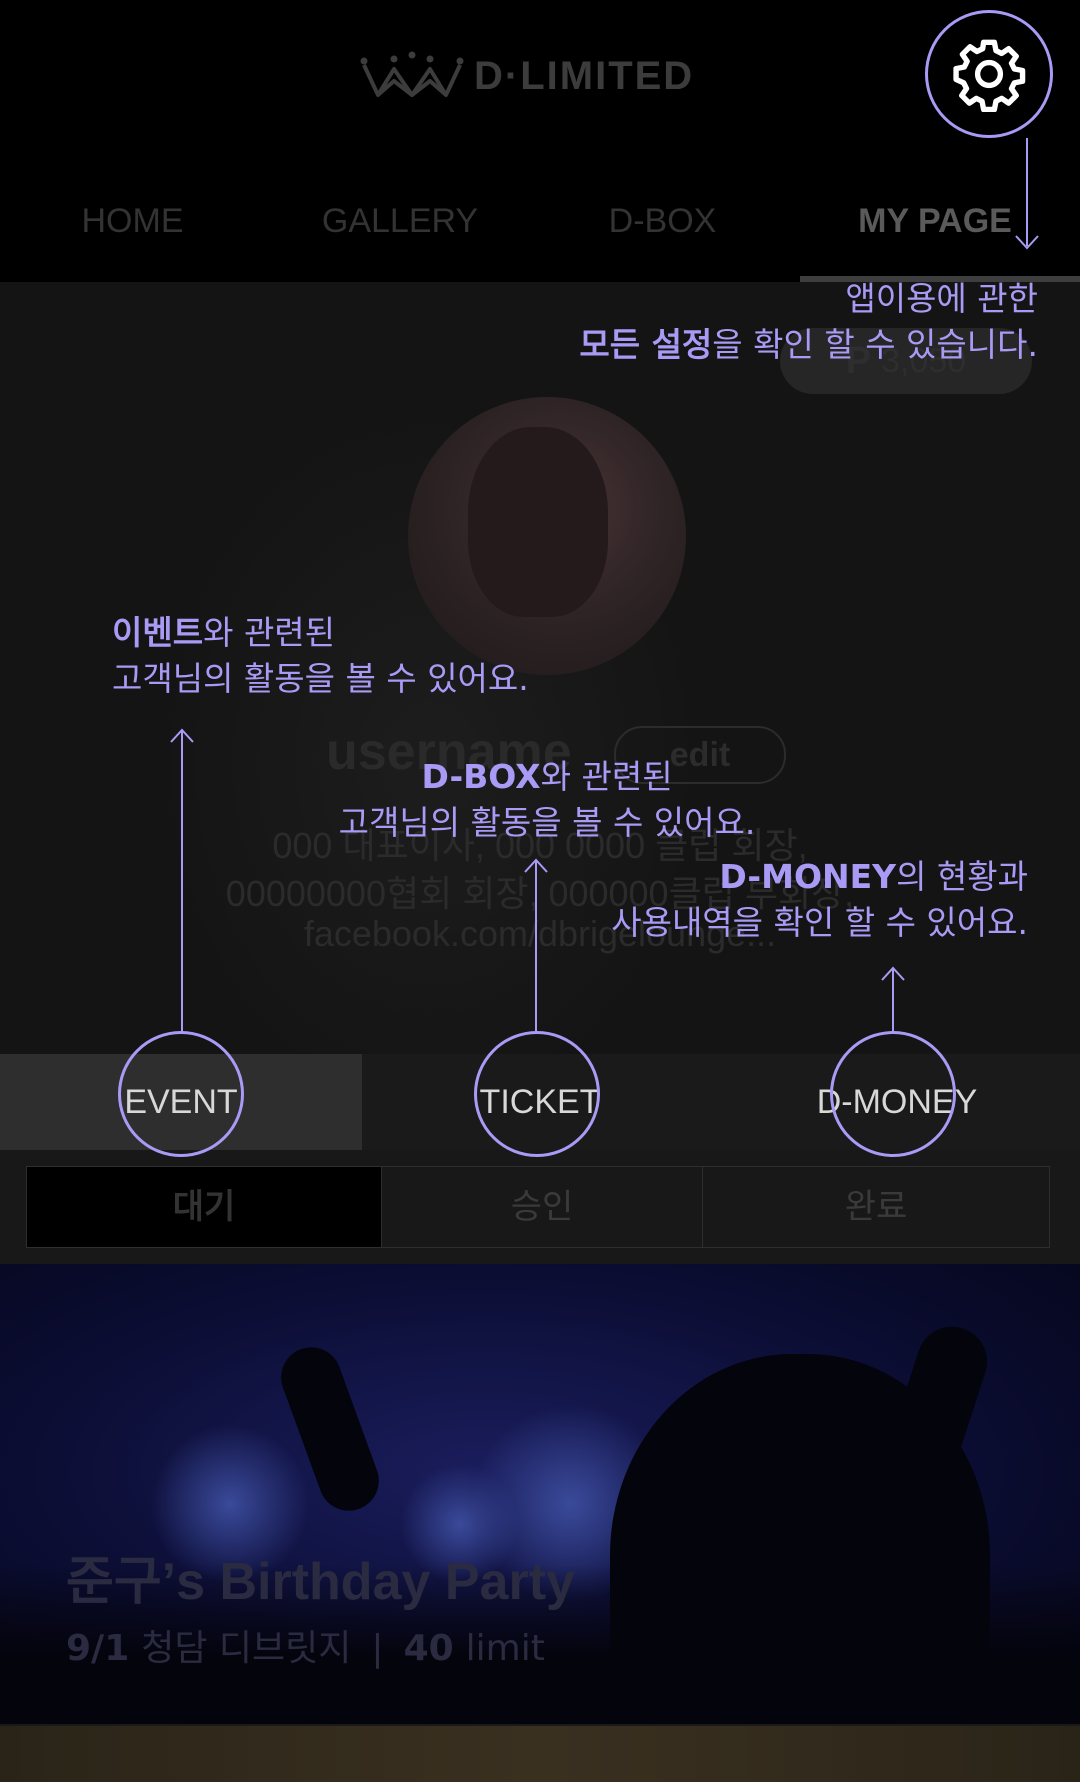 Image resolution: width=1080 pixels, height=1782 pixels. I want to click on app-logo: D·LIMITED, so click(527, 76).